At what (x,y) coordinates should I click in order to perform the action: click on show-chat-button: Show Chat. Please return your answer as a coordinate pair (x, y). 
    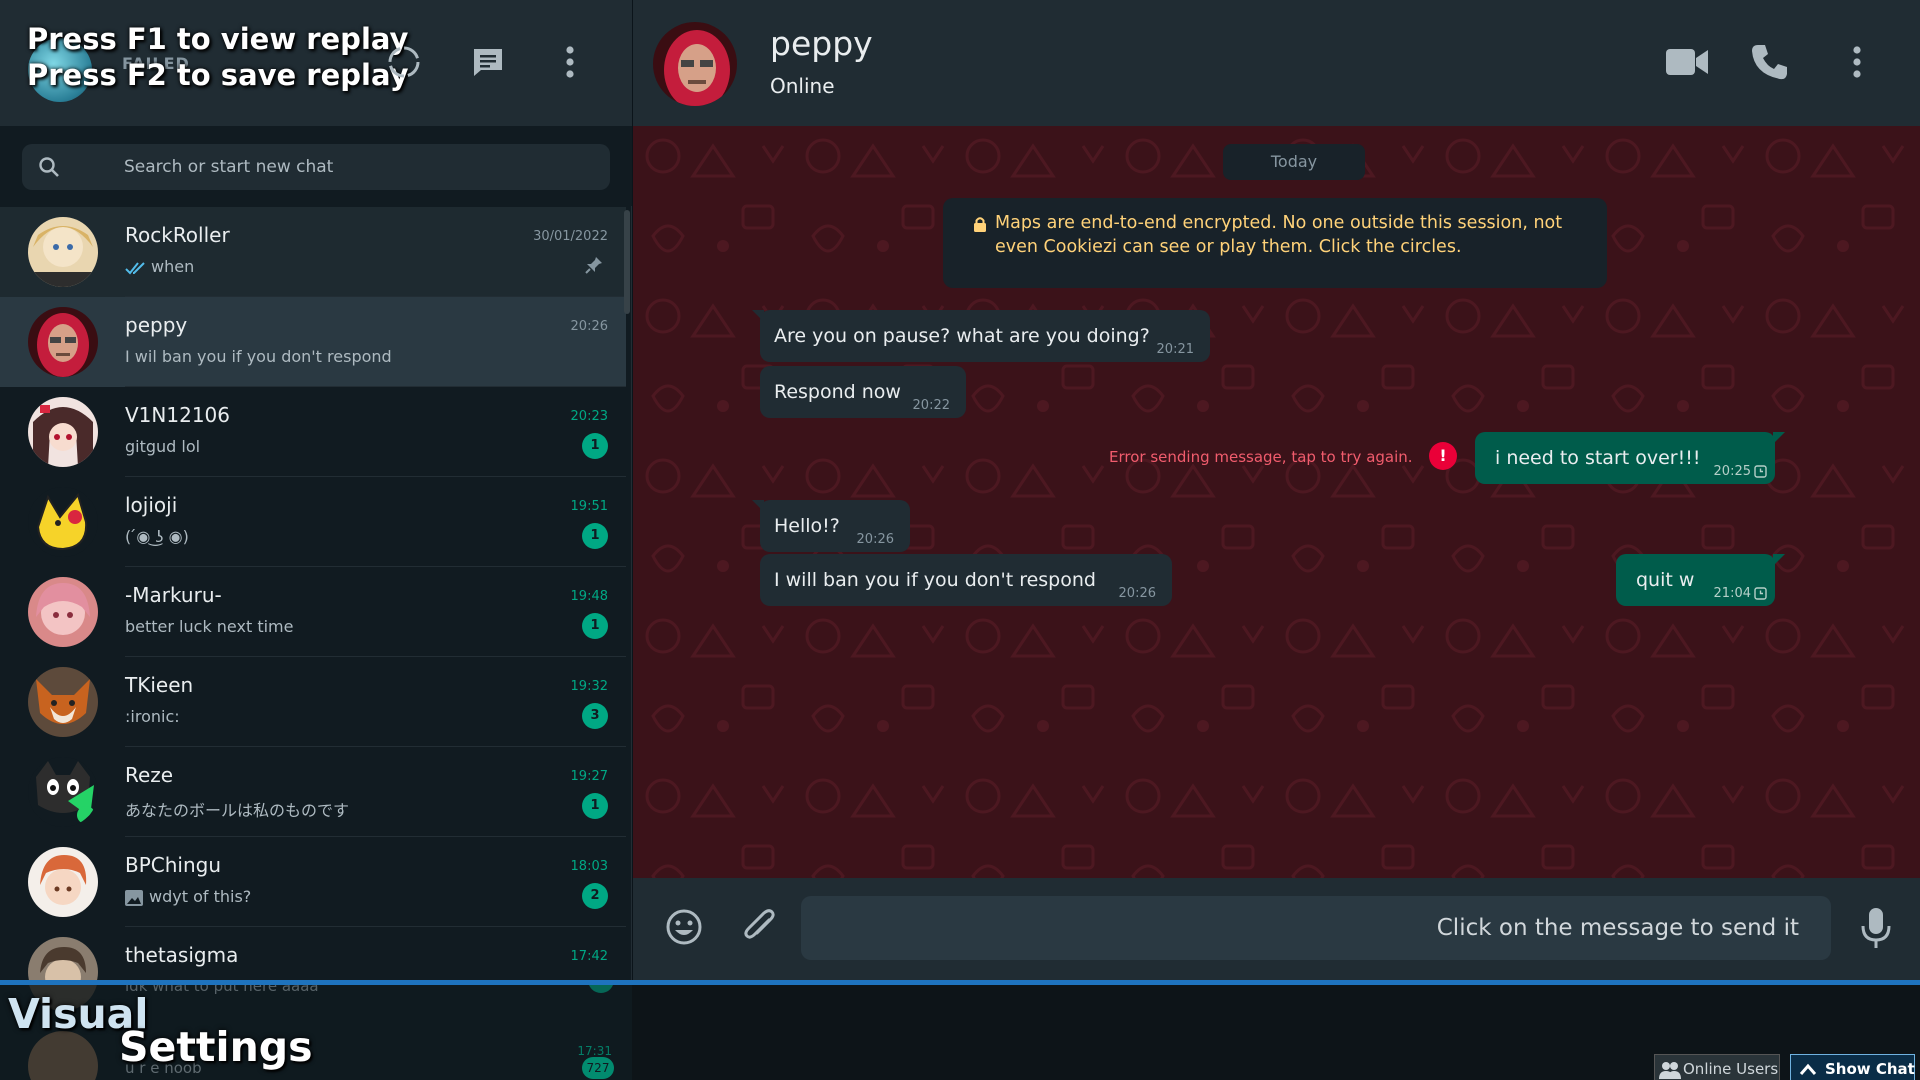
    Looking at the image, I should click on (1852, 1067).